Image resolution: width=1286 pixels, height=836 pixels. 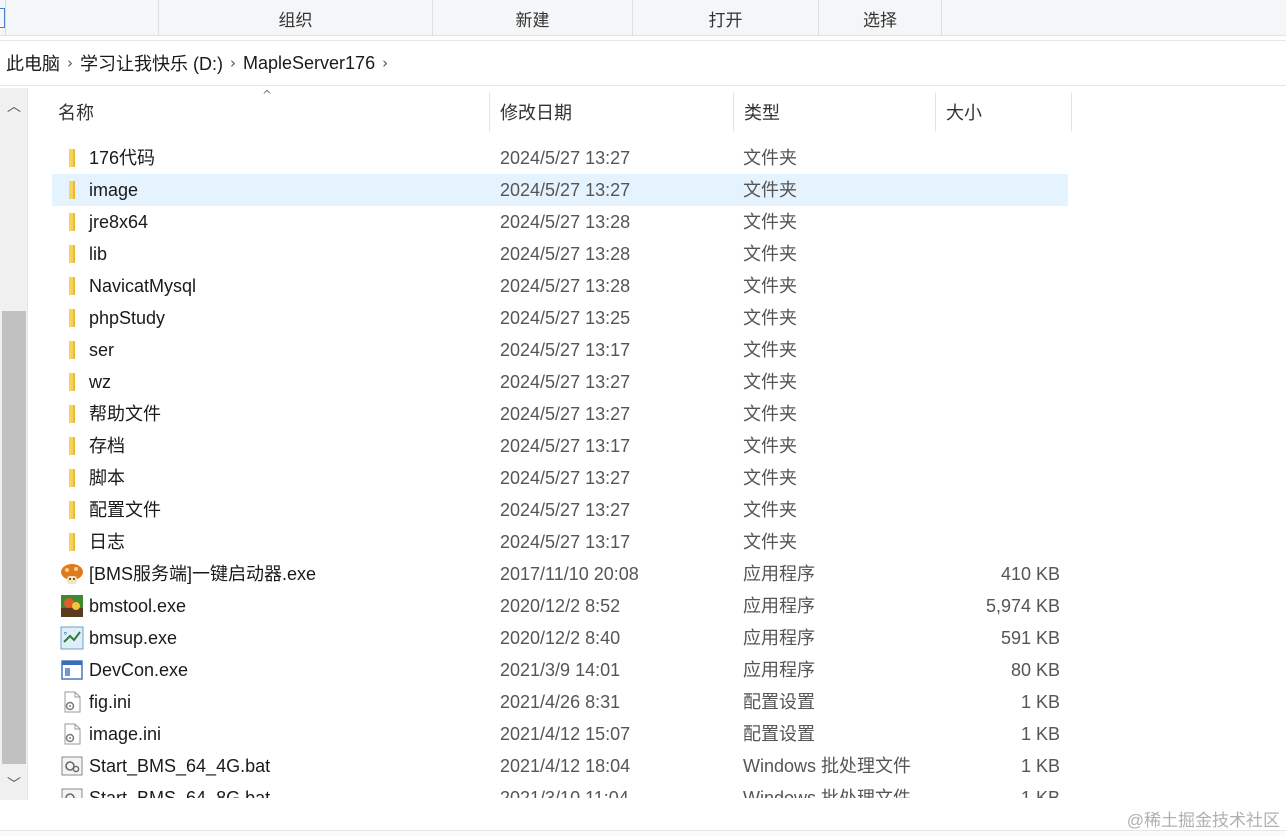 I want to click on svg-text: ᴮ, so click(x=65, y=635).